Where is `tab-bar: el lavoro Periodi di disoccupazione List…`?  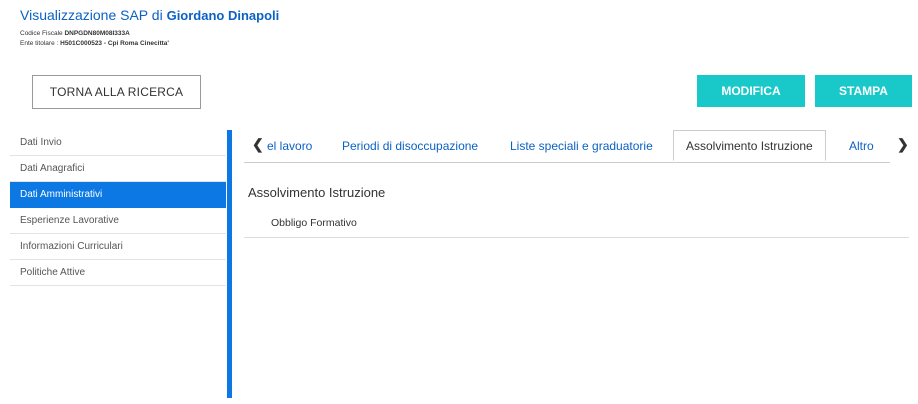 tab-bar: el lavoro Periodi di disoccupazione List… is located at coordinates (567, 146).